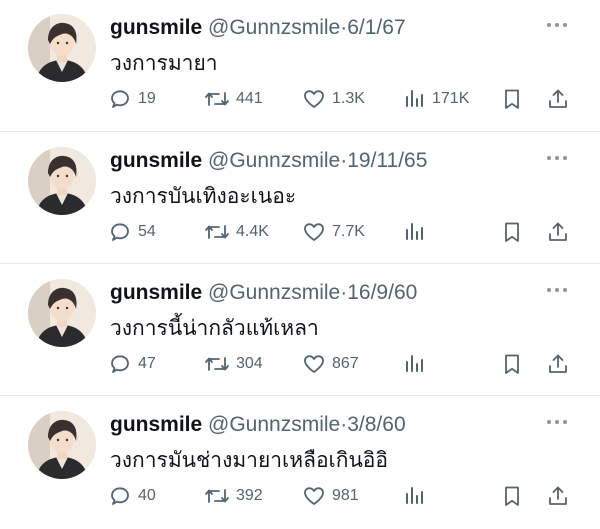  Describe the element at coordinates (147, 495) in the screenshot. I see `reply-count: 40` at that location.